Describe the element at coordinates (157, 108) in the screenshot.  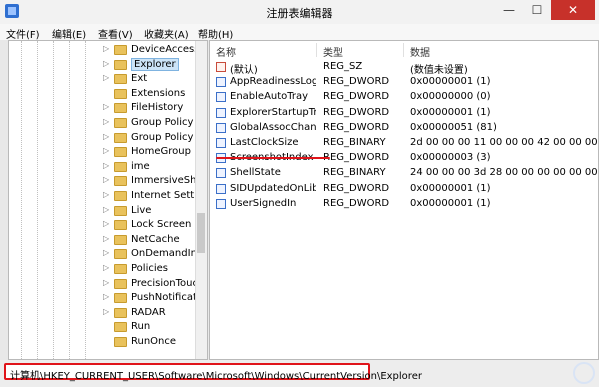
I see `tree-item-label: FileHistory` at that location.